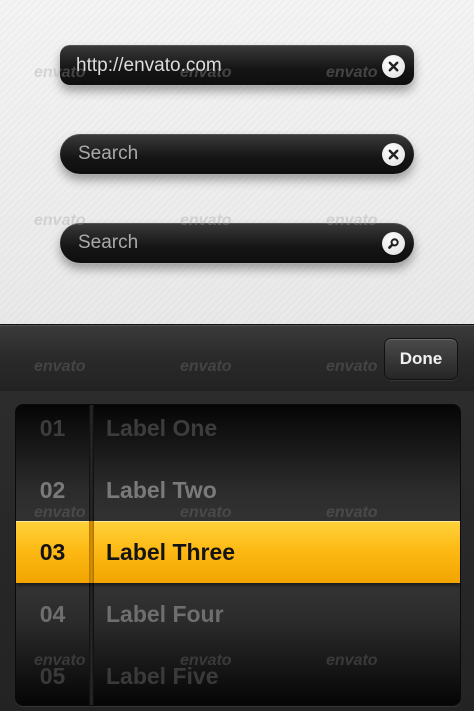  I want to click on picker-row-number: 04, so click(52, 614).